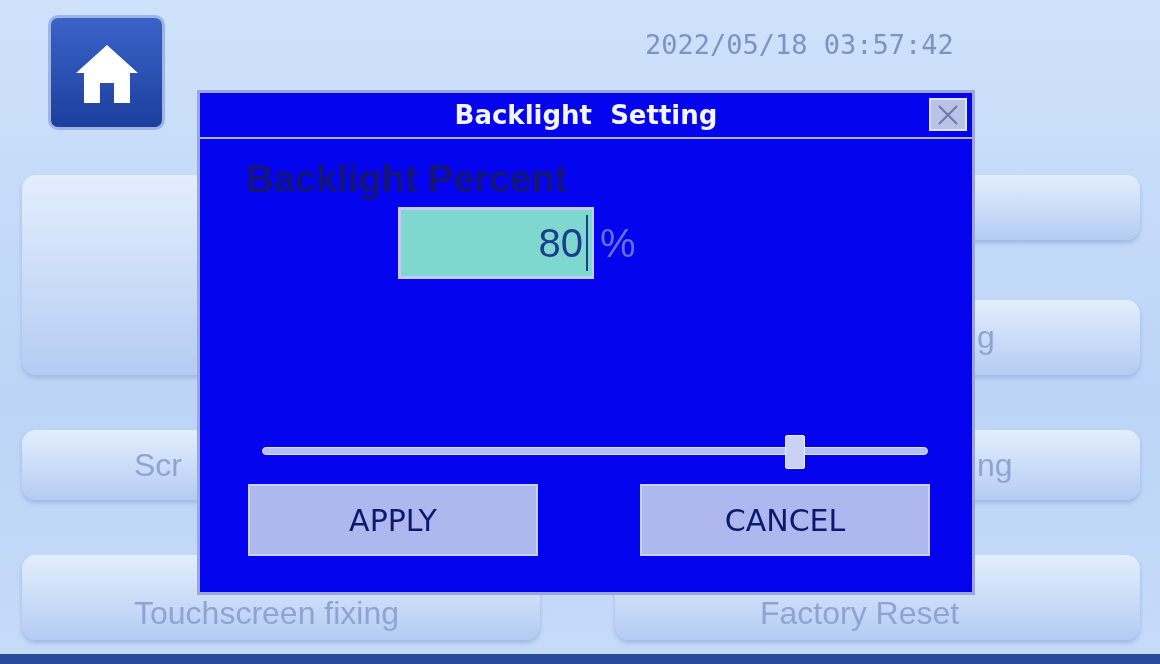 The width and height of the screenshot is (1160, 664). What do you see at coordinates (595, 451) in the screenshot?
I see `backlight-slider` at bounding box center [595, 451].